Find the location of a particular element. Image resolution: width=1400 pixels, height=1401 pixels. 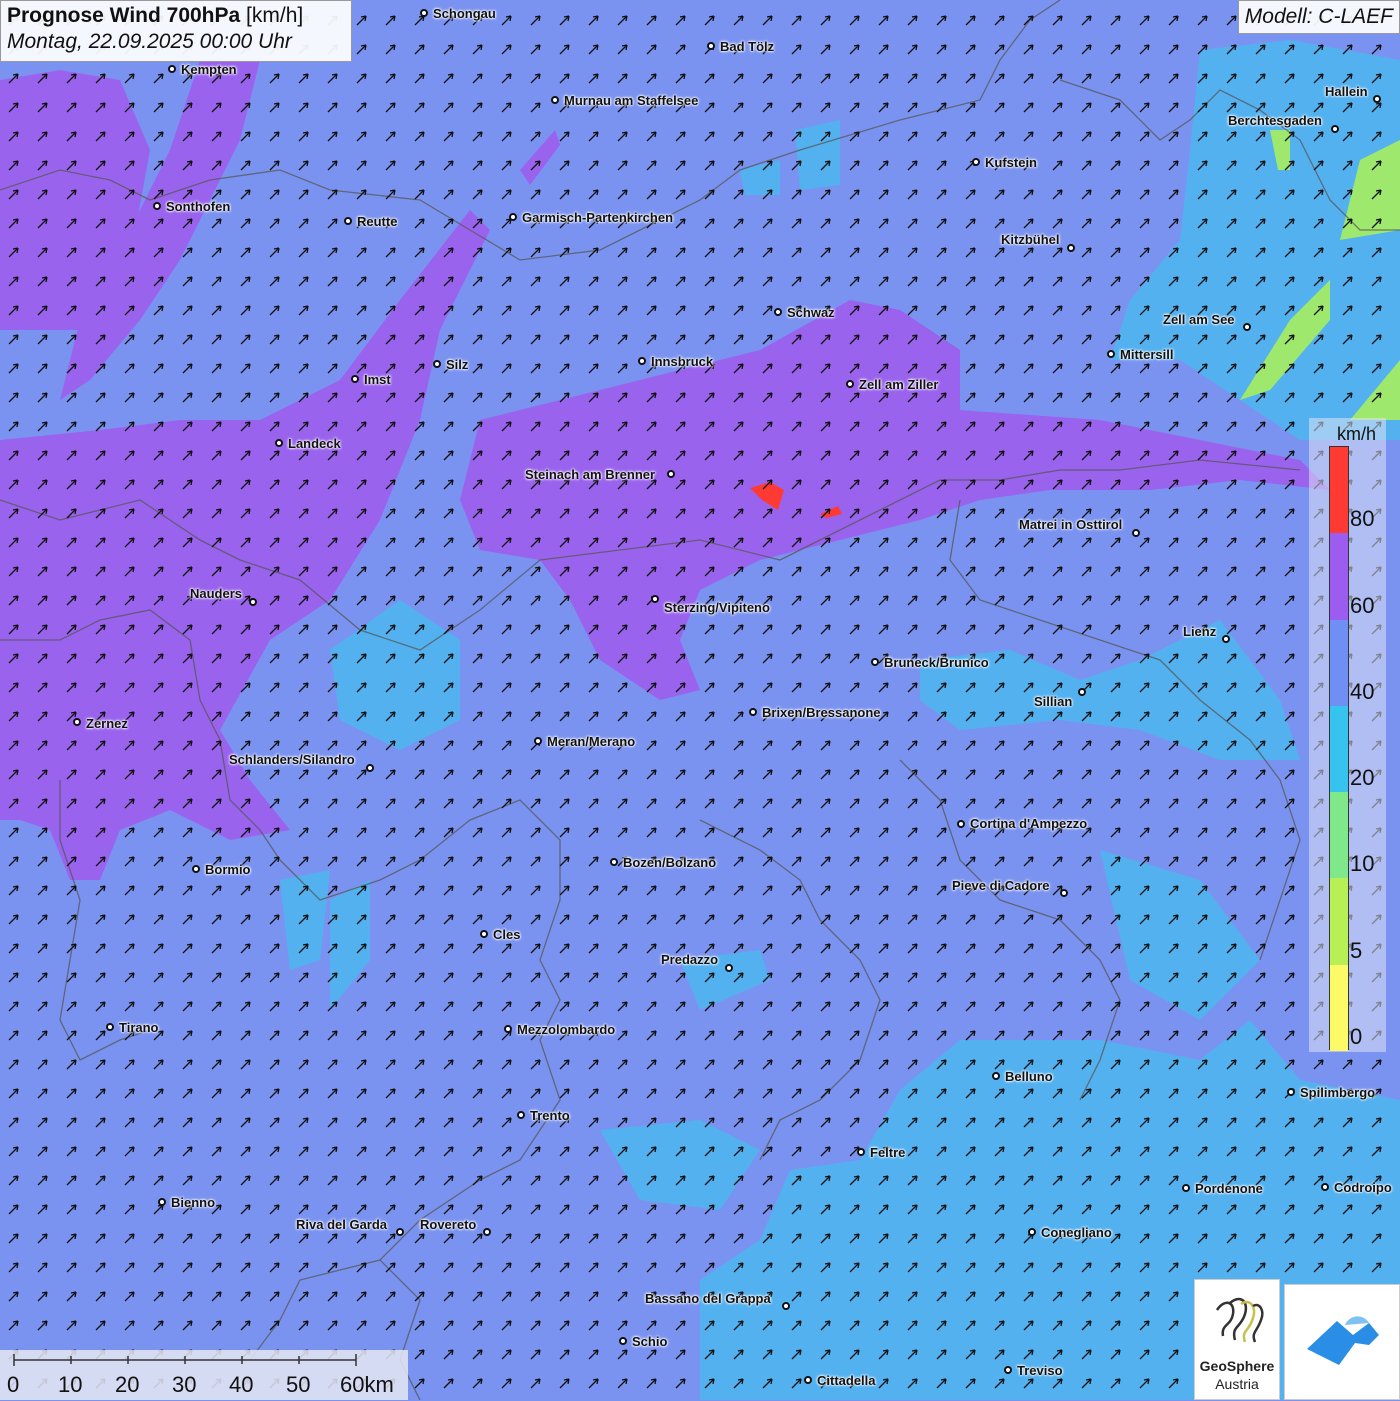

scale-label: 20 is located at coordinates (127, 1384).